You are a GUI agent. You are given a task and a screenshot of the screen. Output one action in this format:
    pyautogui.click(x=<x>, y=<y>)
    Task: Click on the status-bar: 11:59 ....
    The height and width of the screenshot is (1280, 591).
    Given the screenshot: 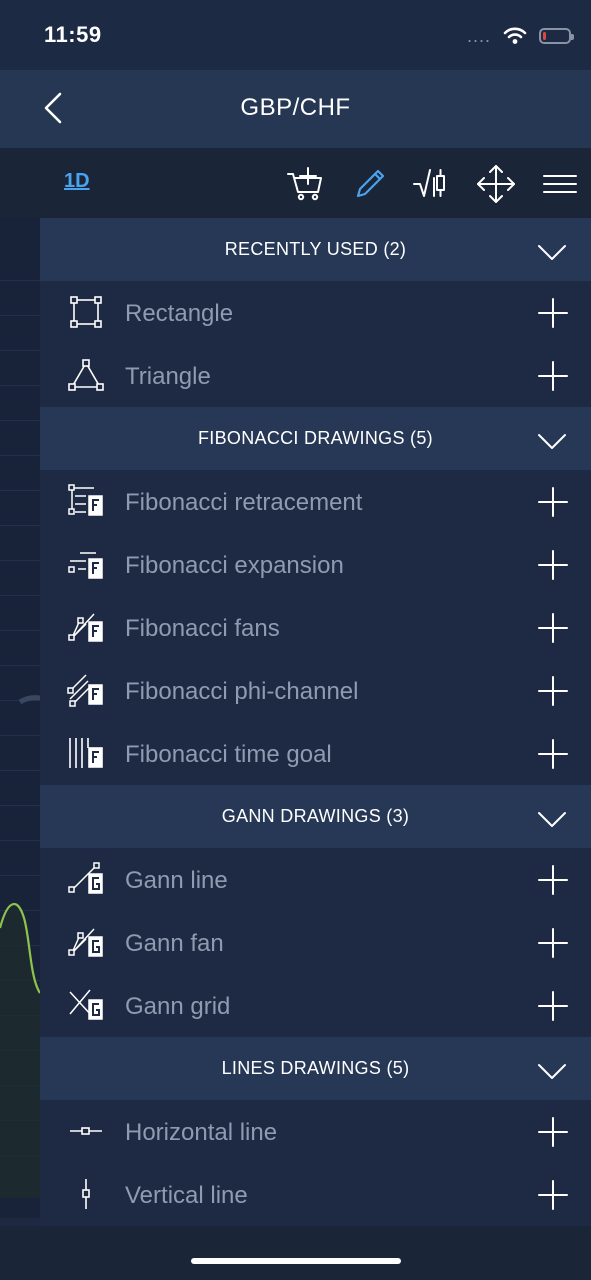 What is the action you would take?
    pyautogui.click(x=295, y=35)
    